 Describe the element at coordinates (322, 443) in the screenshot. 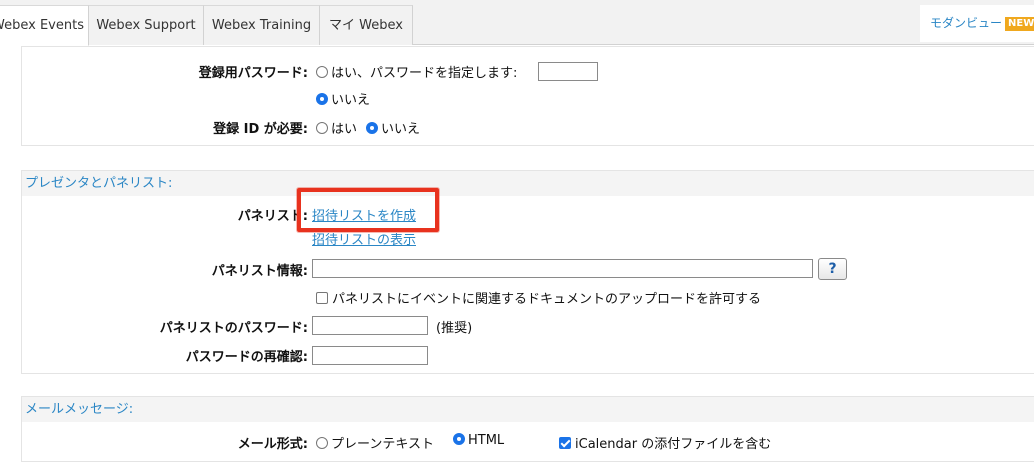

I see `plain-text-radio` at that location.